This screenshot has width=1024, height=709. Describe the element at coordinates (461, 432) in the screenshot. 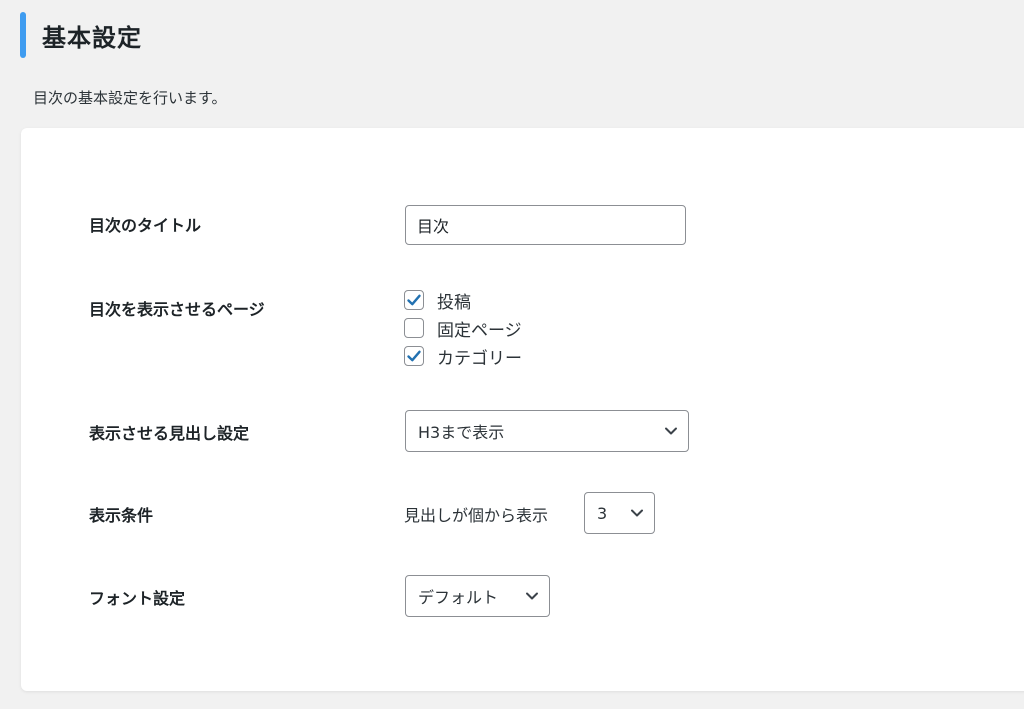

I see `heading-setting-value: H3まで表示` at that location.